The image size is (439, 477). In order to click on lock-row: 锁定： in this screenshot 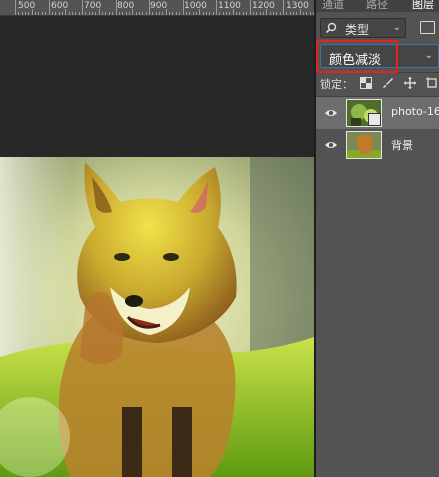, I will do `click(379, 84)`.